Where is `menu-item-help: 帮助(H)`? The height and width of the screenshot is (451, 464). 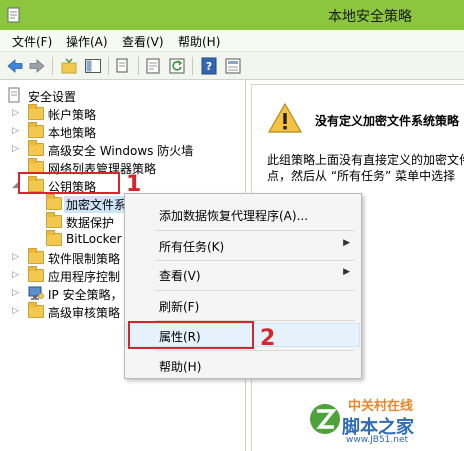 menu-item-help: 帮助(H) is located at coordinates (243, 365).